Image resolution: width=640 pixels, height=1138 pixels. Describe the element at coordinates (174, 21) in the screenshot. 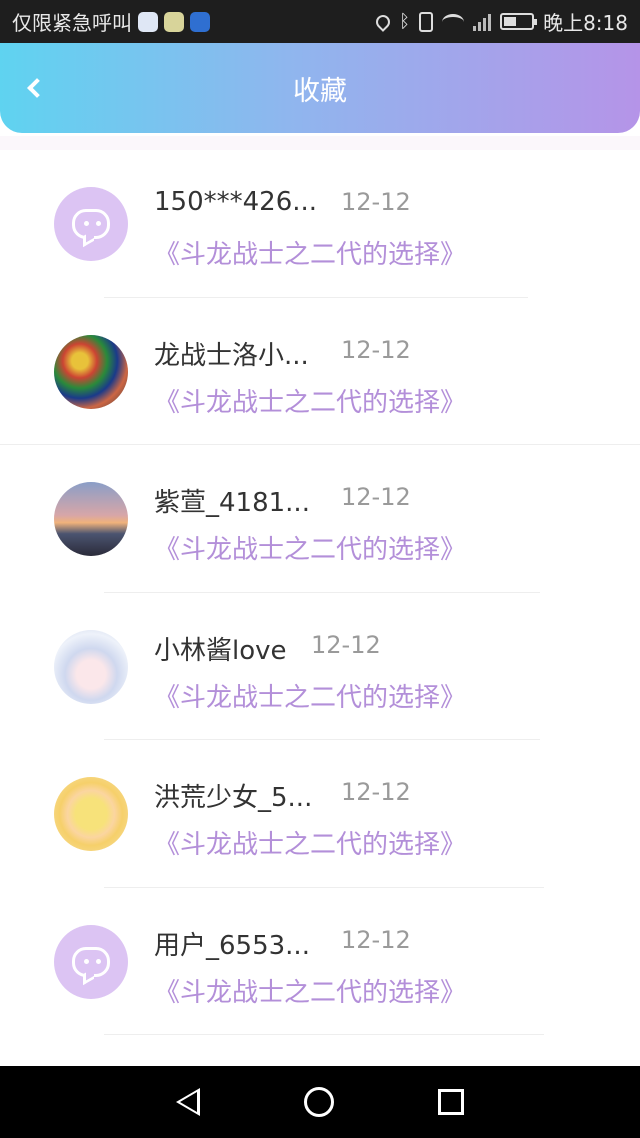

I see `chat-icon` at that location.